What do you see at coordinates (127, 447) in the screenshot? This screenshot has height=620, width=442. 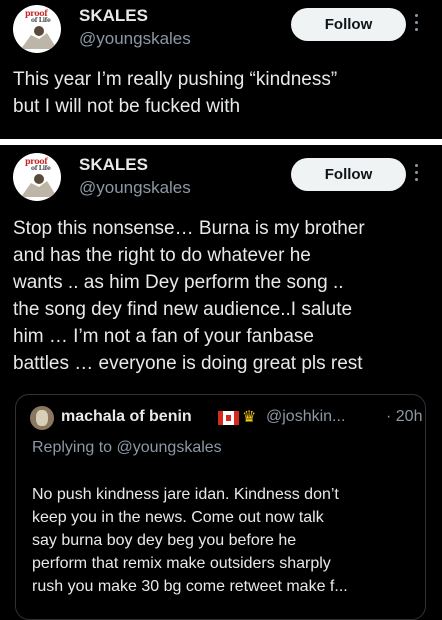 I see `replying-to: Replying to @youngskales` at bounding box center [127, 447].